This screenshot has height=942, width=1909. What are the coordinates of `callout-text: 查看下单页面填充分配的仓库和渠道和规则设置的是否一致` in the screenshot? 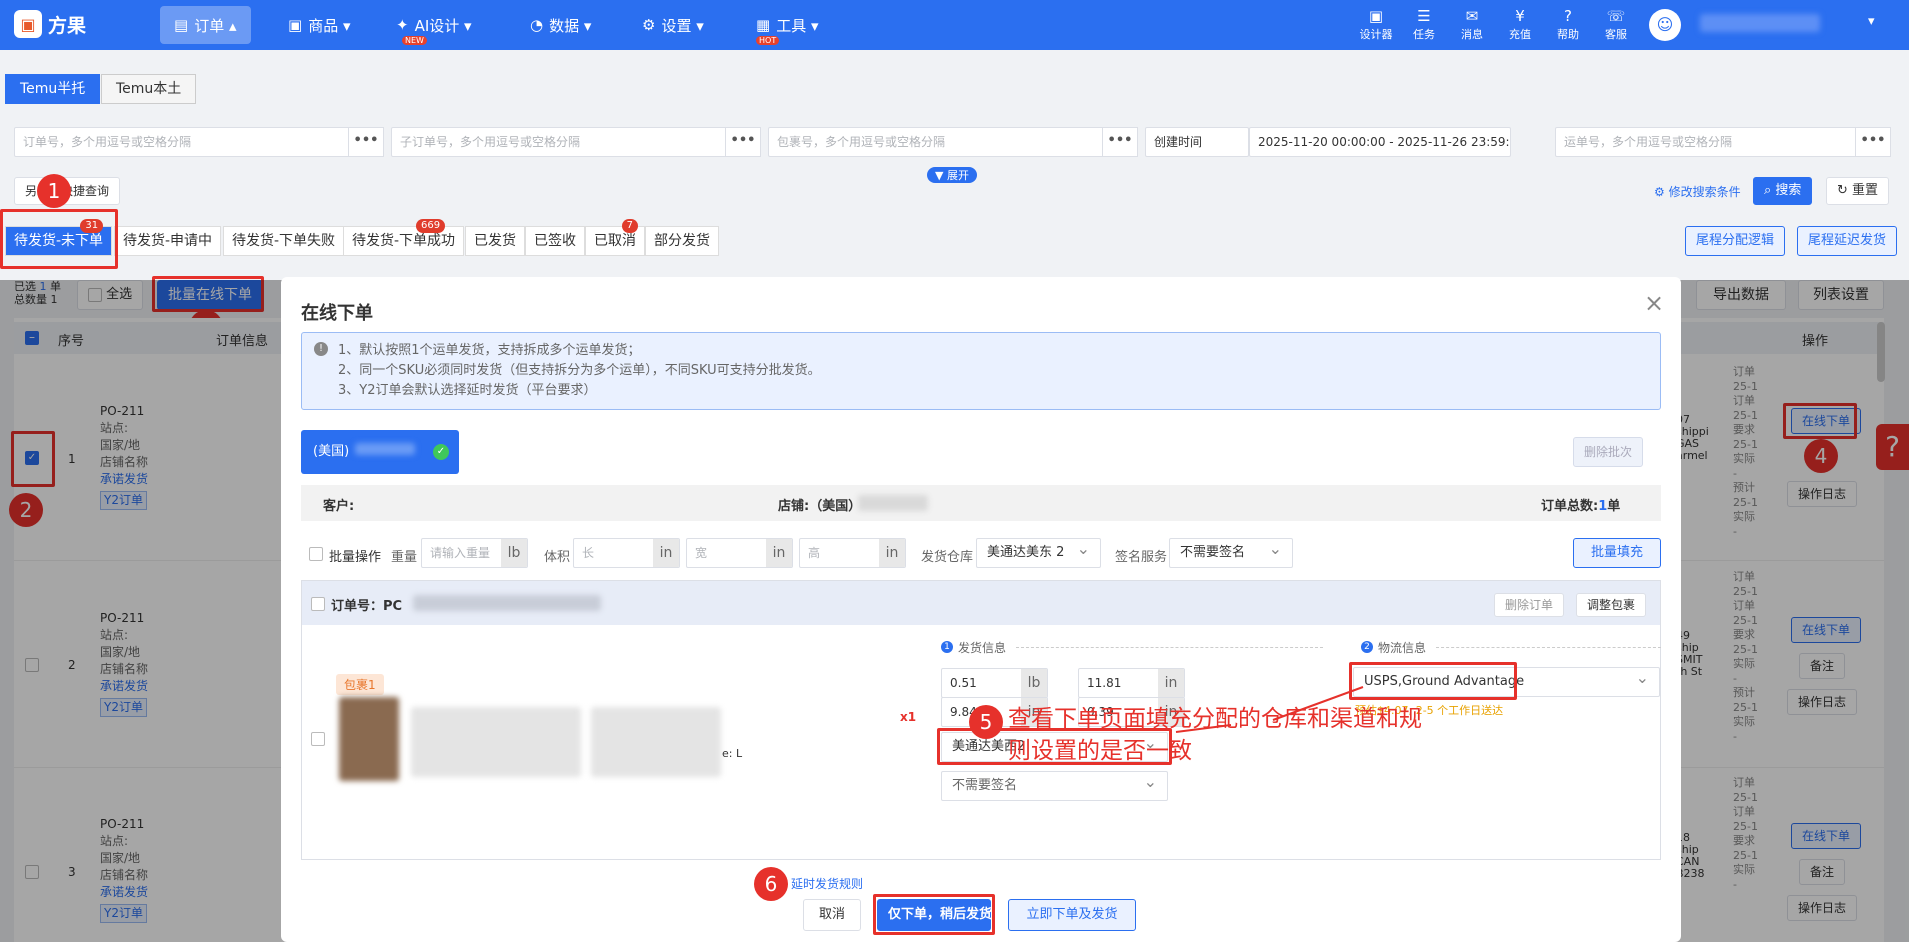 It's located at (1215, 735).